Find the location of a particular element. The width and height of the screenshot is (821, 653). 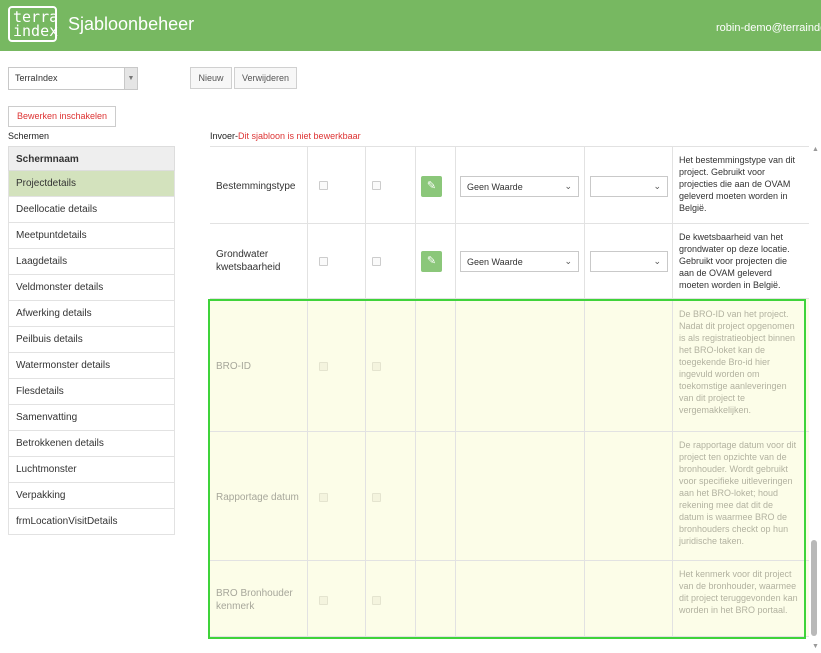

screen-item: Laagdetails is located at coordinates (91, 262).